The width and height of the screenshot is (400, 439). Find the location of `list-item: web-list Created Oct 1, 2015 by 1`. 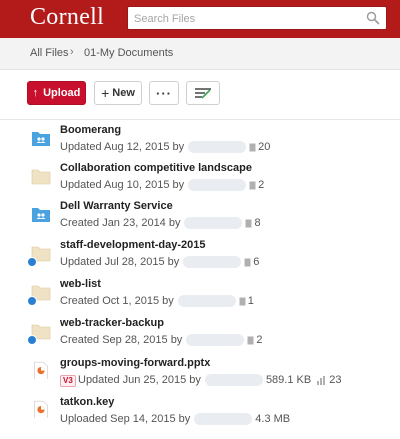

list-item: web-list Created Oct 1, 2015 by 1 is located at coordinates (200, 294).